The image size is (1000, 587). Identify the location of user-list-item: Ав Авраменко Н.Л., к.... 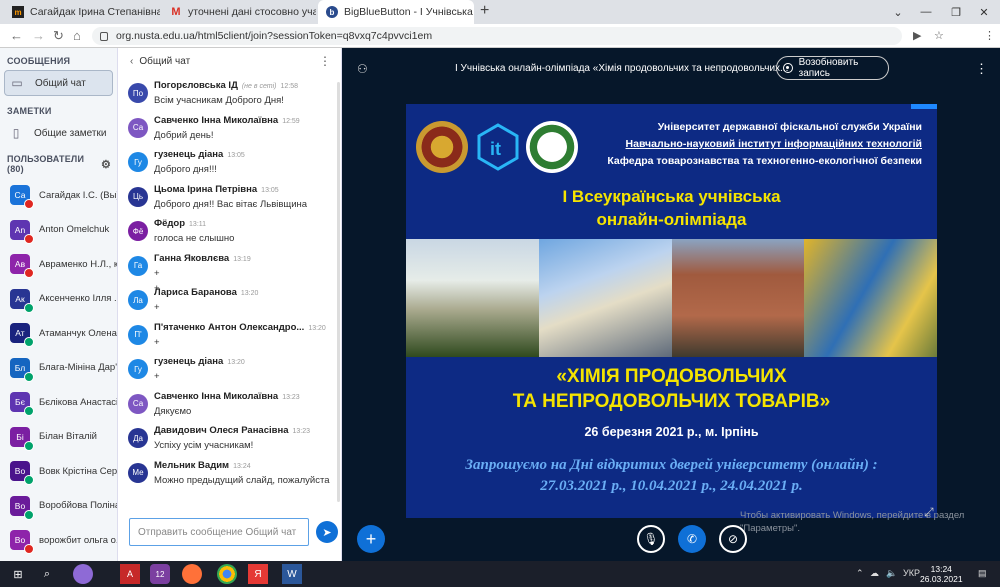
(58, 264).